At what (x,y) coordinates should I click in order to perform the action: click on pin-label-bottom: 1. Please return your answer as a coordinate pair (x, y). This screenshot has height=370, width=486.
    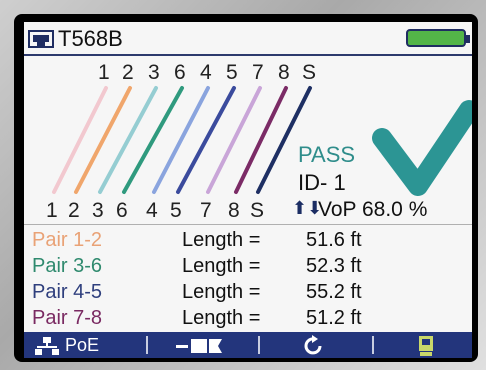
    Looking at the image, I should click on (52, 210).